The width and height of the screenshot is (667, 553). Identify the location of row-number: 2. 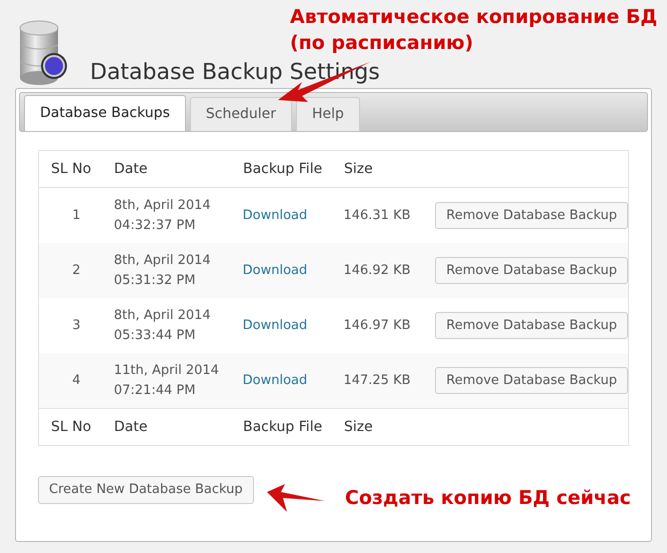
(76, 271).